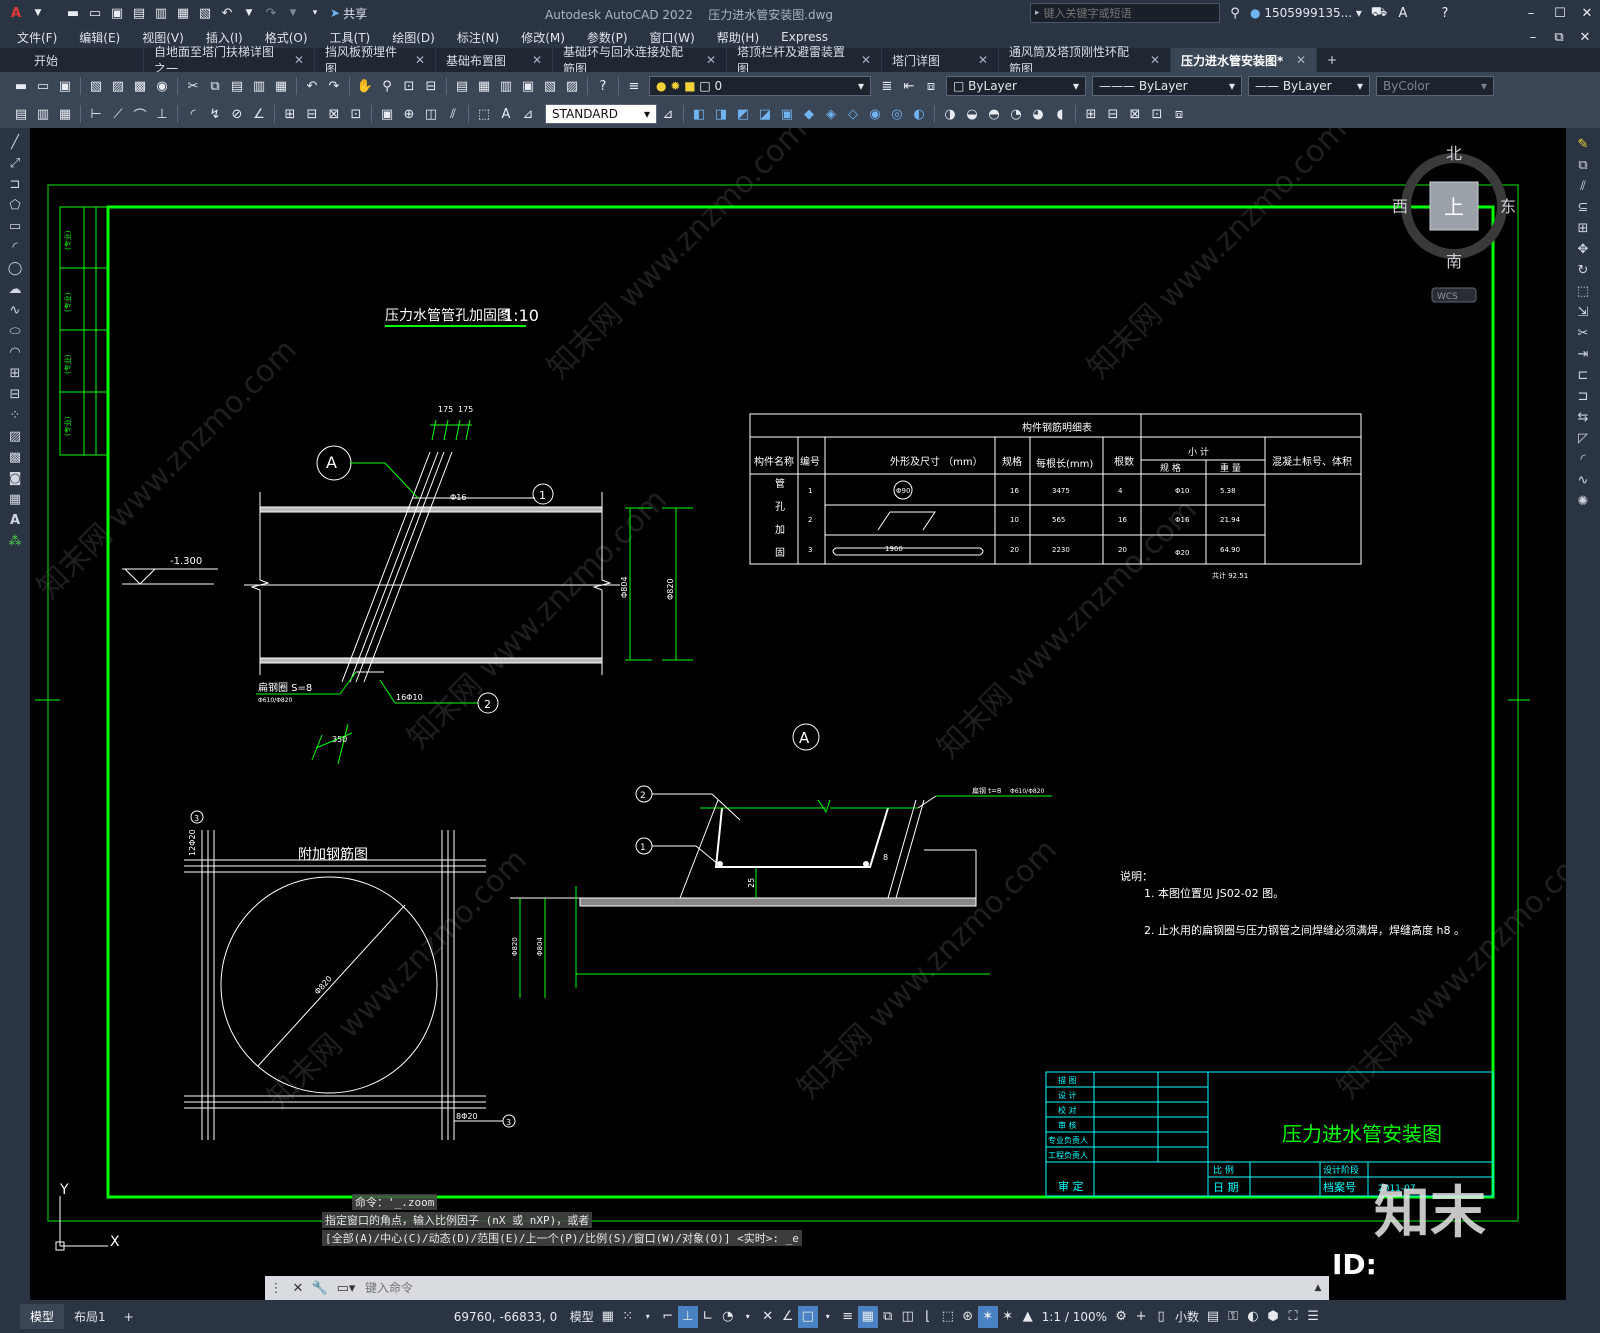 This screenshot has height=1333, width=1600. What do you see at coordinates (601, 114) in the screenshot?
I see `dim-style-dropdown: STANDARD ▾` at bounding box center [601, 114].